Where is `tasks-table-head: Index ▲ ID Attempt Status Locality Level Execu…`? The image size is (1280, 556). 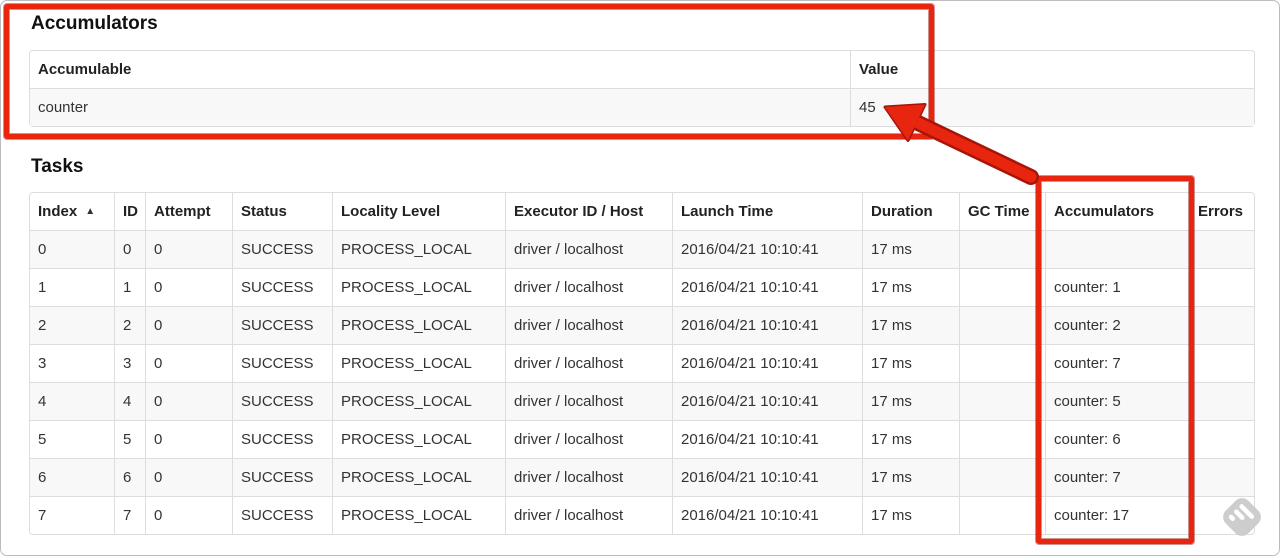 tasks-table-head: Index ▲ ID Attempt Status Locality Level Execu… is located at coordinates (642, 211).